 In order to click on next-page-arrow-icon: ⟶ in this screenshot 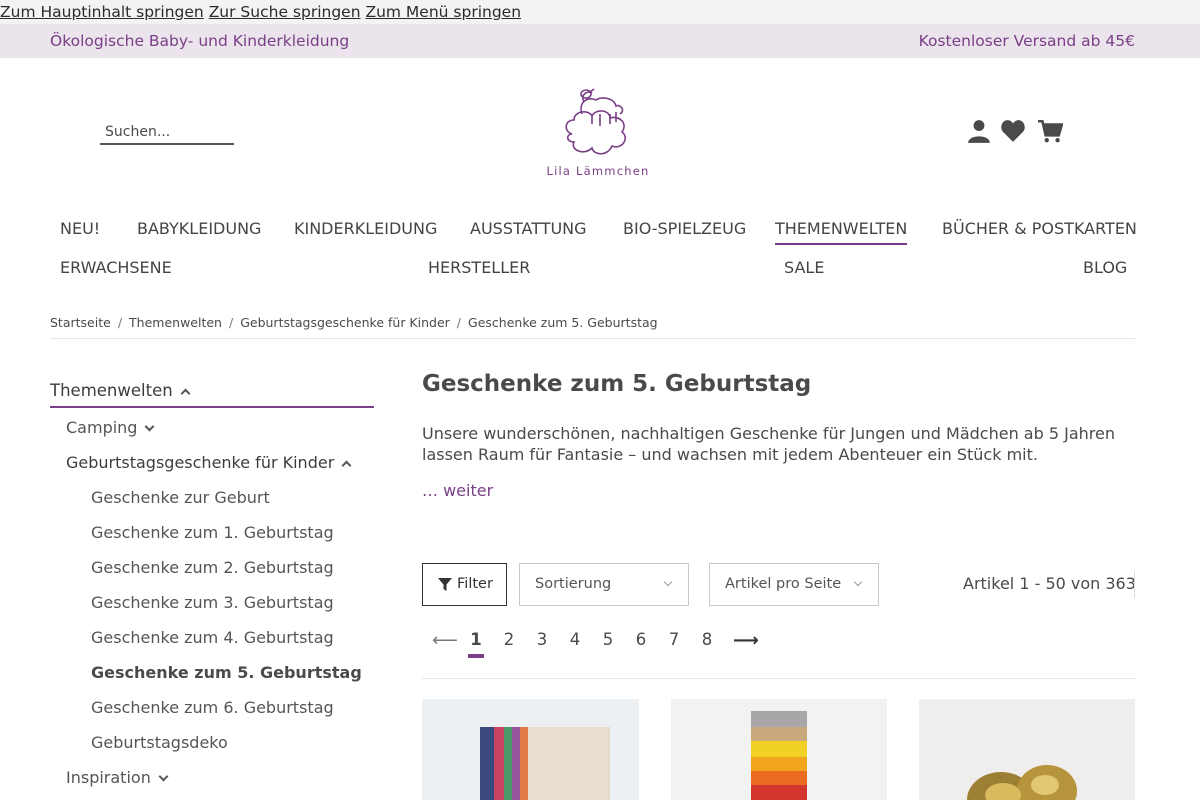, I will do `click(746, 640)`.